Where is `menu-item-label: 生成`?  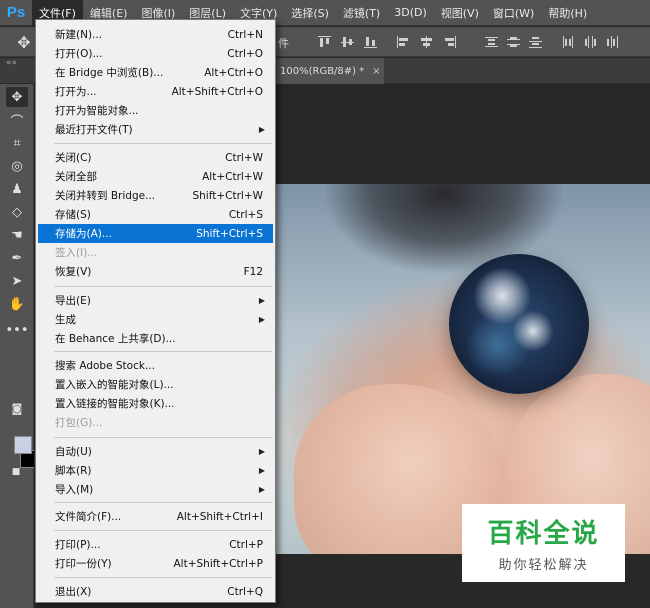 menu-item-label: 生成 is located at coordinates (65, 320).